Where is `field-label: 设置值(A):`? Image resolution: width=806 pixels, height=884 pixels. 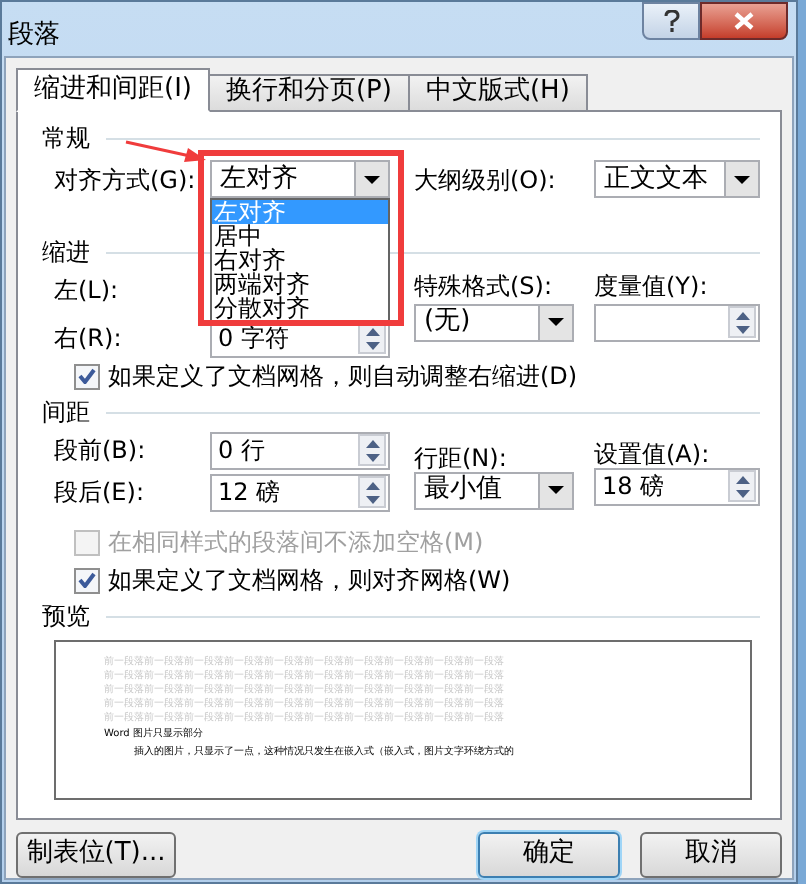 field-label: 设置值(A): is located at coordinates (652, 453).